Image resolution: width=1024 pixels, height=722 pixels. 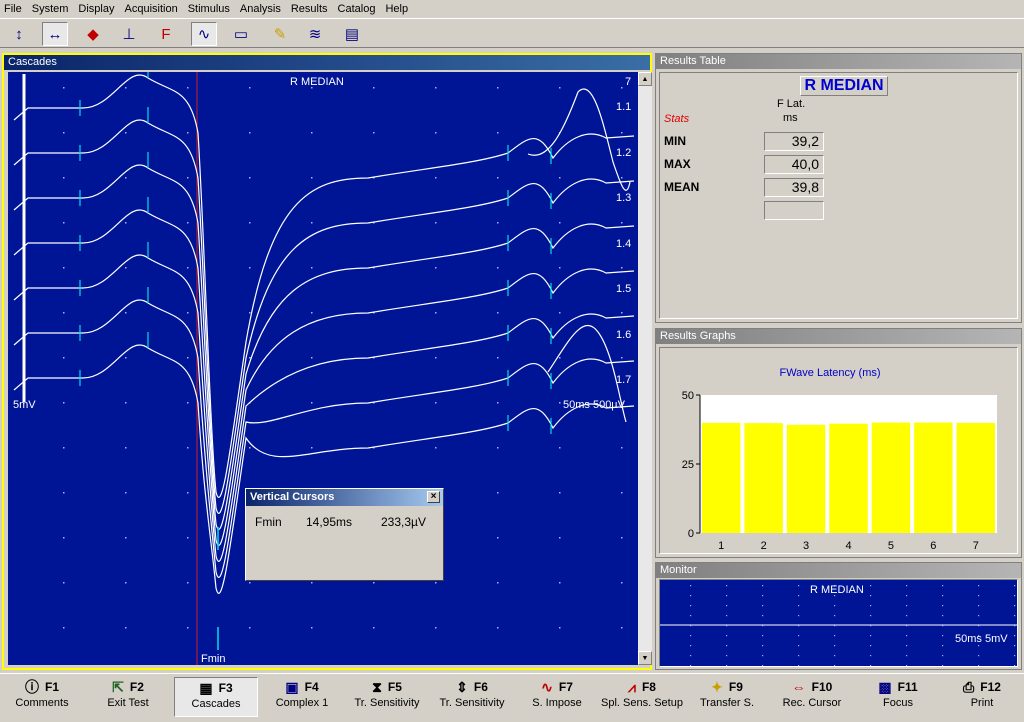 I want to click on fkey-code: F3, so click(x=225, y=688).